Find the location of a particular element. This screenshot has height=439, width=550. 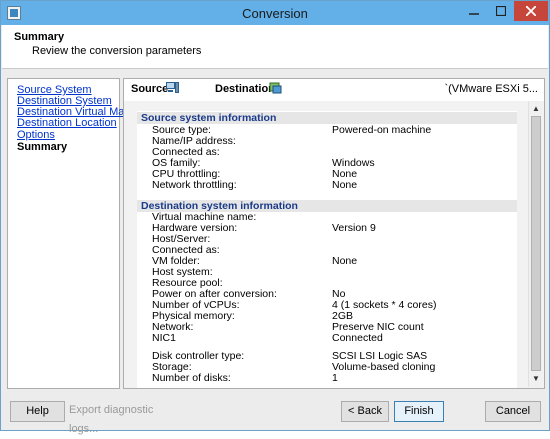

table-row: Network throttling: None is located at coordinates (255, 185).